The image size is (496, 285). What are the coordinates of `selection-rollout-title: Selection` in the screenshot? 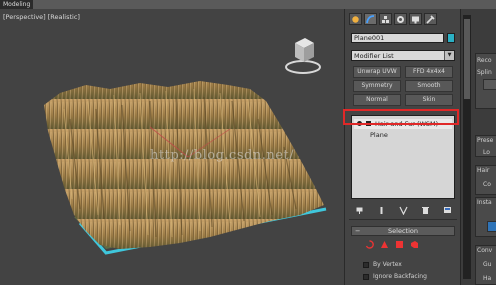 It's located at (403, 231).